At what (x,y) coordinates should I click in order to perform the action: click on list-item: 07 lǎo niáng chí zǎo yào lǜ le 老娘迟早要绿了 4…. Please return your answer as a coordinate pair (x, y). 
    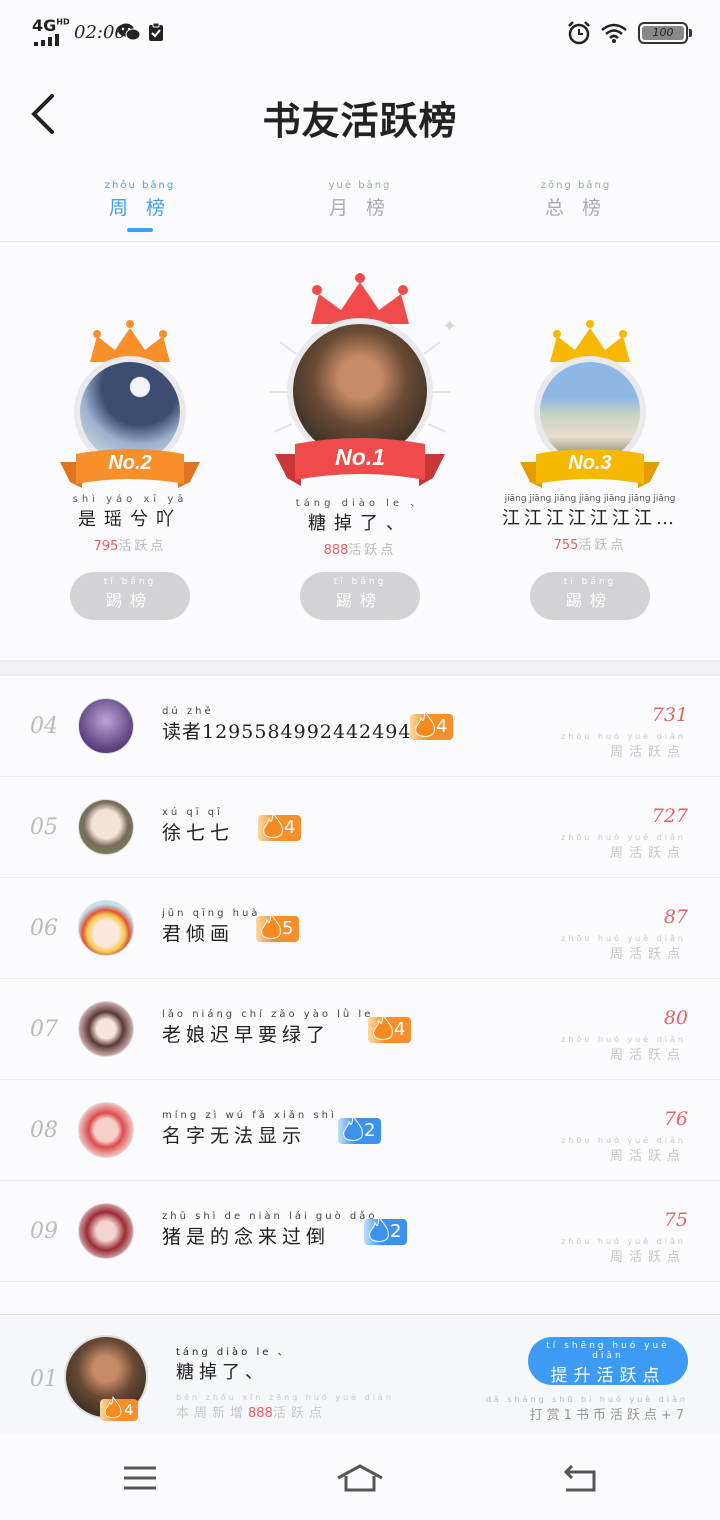
    Looking at the image, I should click on (360, 1029).